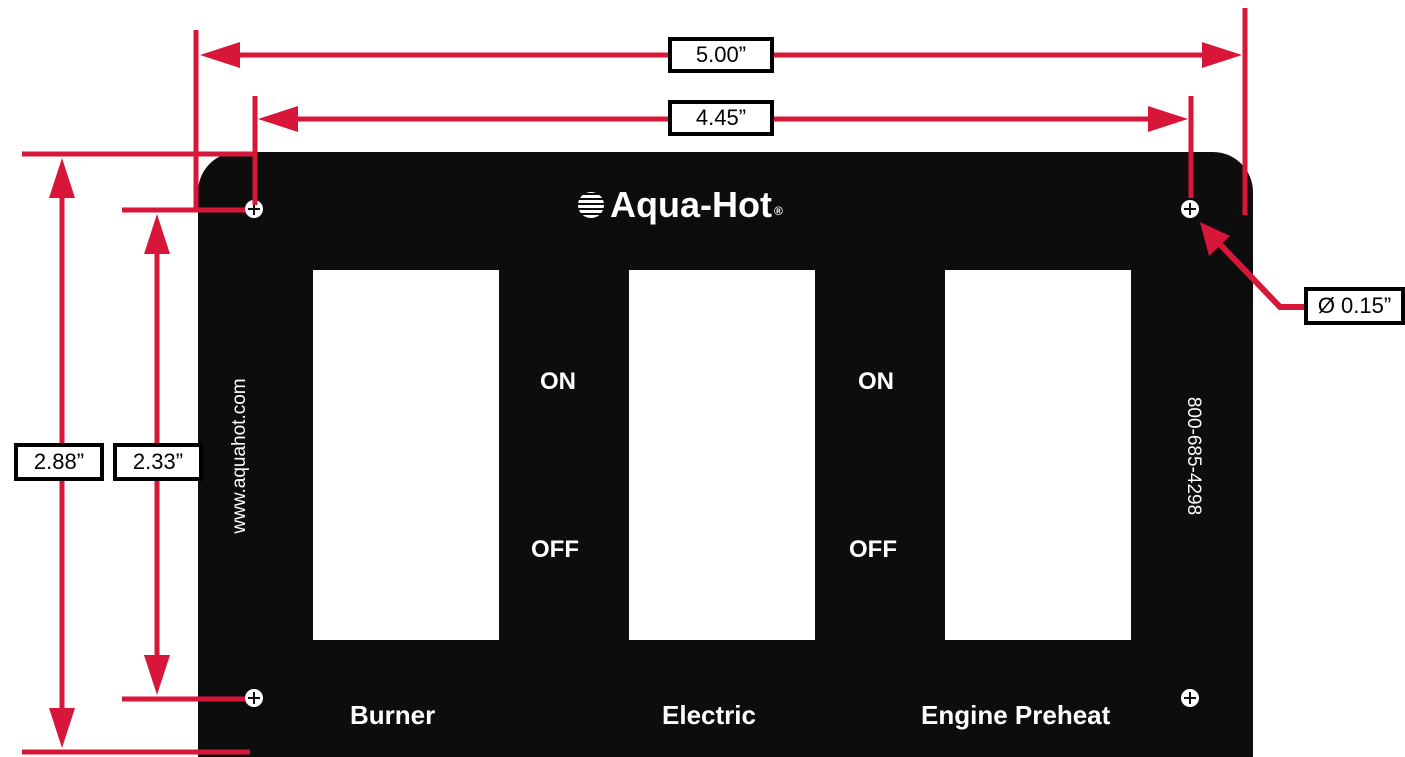  What do you see at coordinates (1354, 306) in the screenshot?
I see `dim-label-hole-diameter: Ø 0.15”` at bounding box center [1354, 306].